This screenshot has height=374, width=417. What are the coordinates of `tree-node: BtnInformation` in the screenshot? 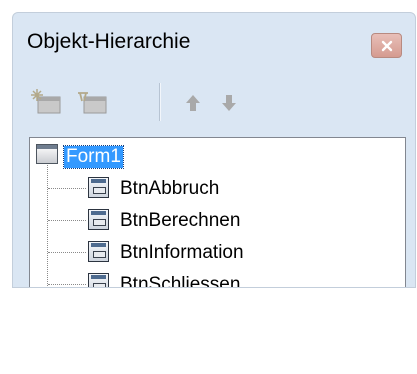 It's located at (217, 254).